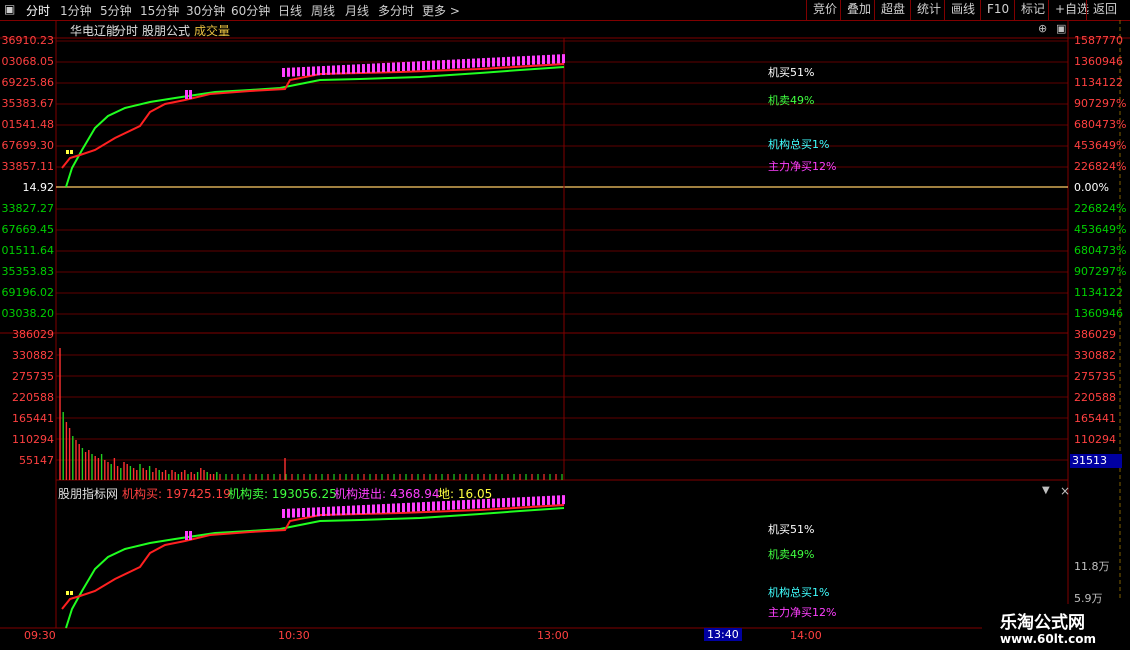 The height and width of the screenshot is (650, 1130). Describe the element at coordinates (791, 529) in the screenshot. I see `annotation-buy-lower: 机买51%` at that location.